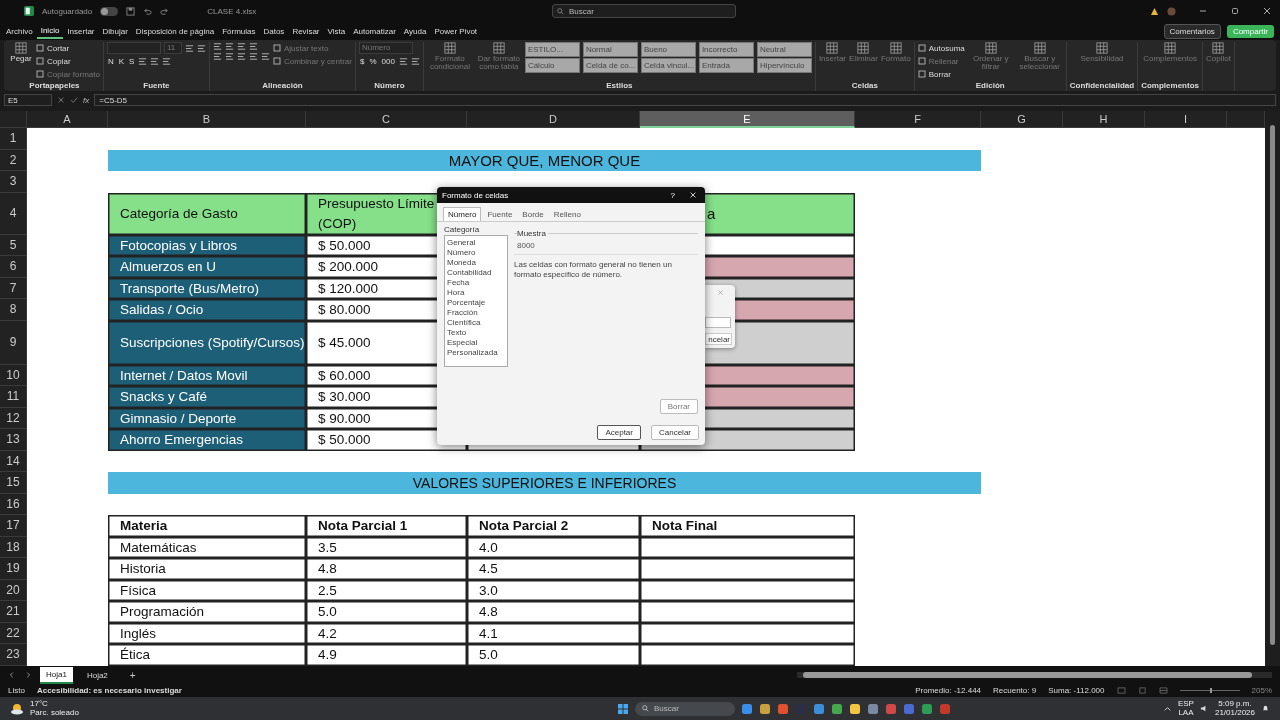 The width and height of the screenshot is (1280, 720). What do you see at coordinates (610, 49) in the screenshot?
I see `cell-style-button: Normal` at bounding box center [610, 49].